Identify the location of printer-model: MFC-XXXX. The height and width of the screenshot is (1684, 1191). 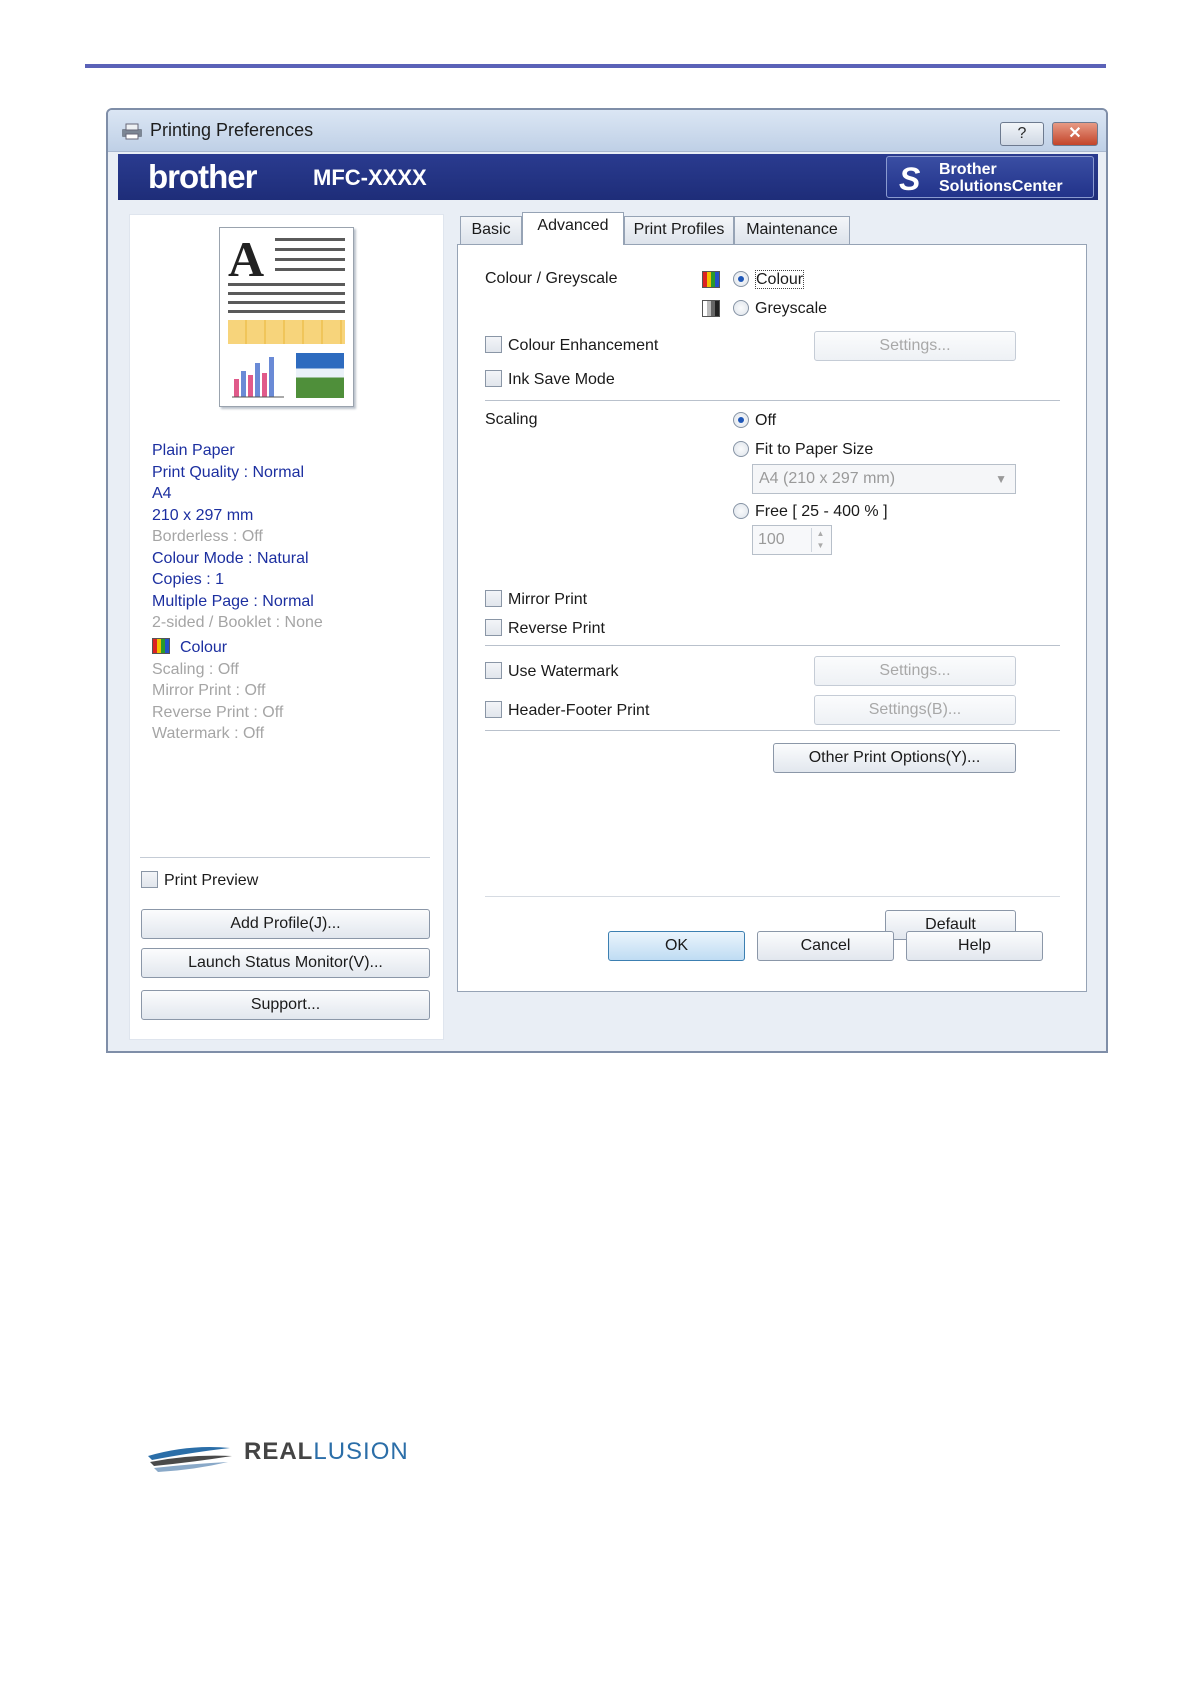
(370, 177).